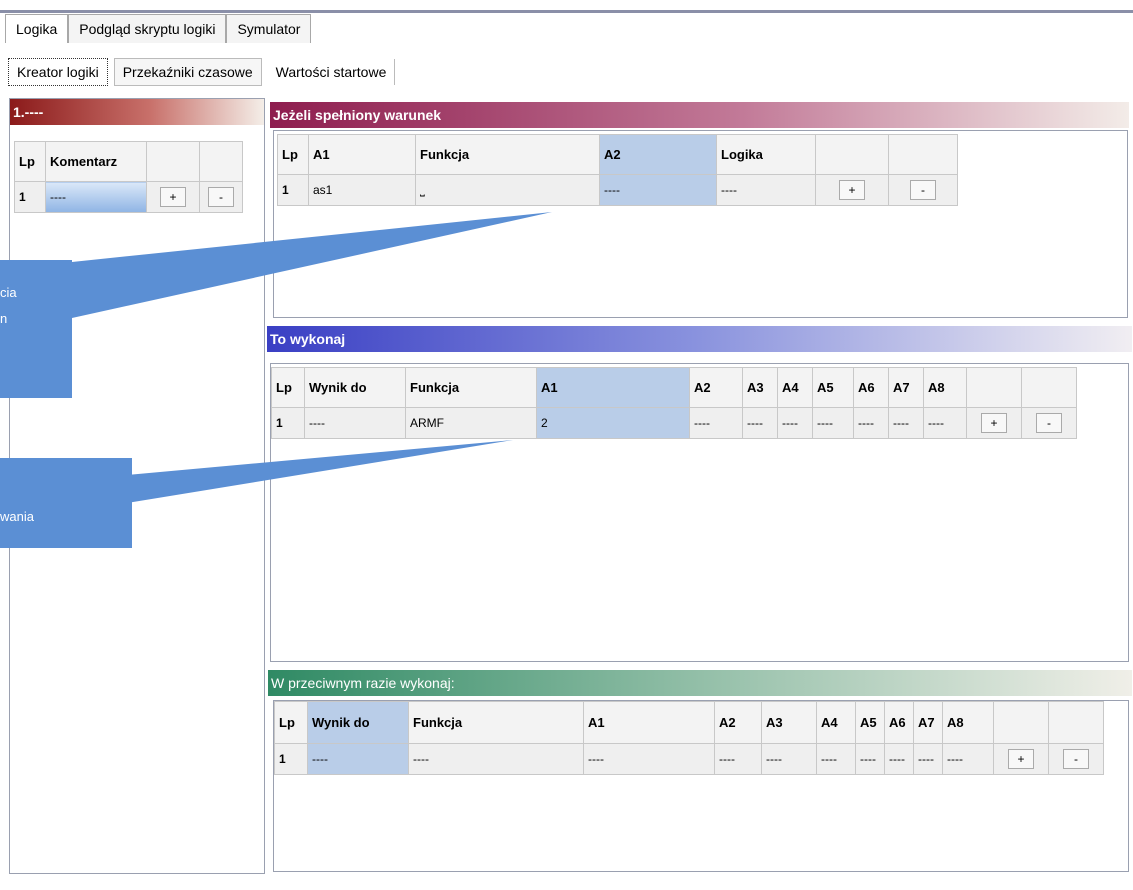 The width and height of the screenshot is (1133, 890). I want to click on main-tabs: Logika Podgląd skryptu logiki Symulator, so click(158, 28).